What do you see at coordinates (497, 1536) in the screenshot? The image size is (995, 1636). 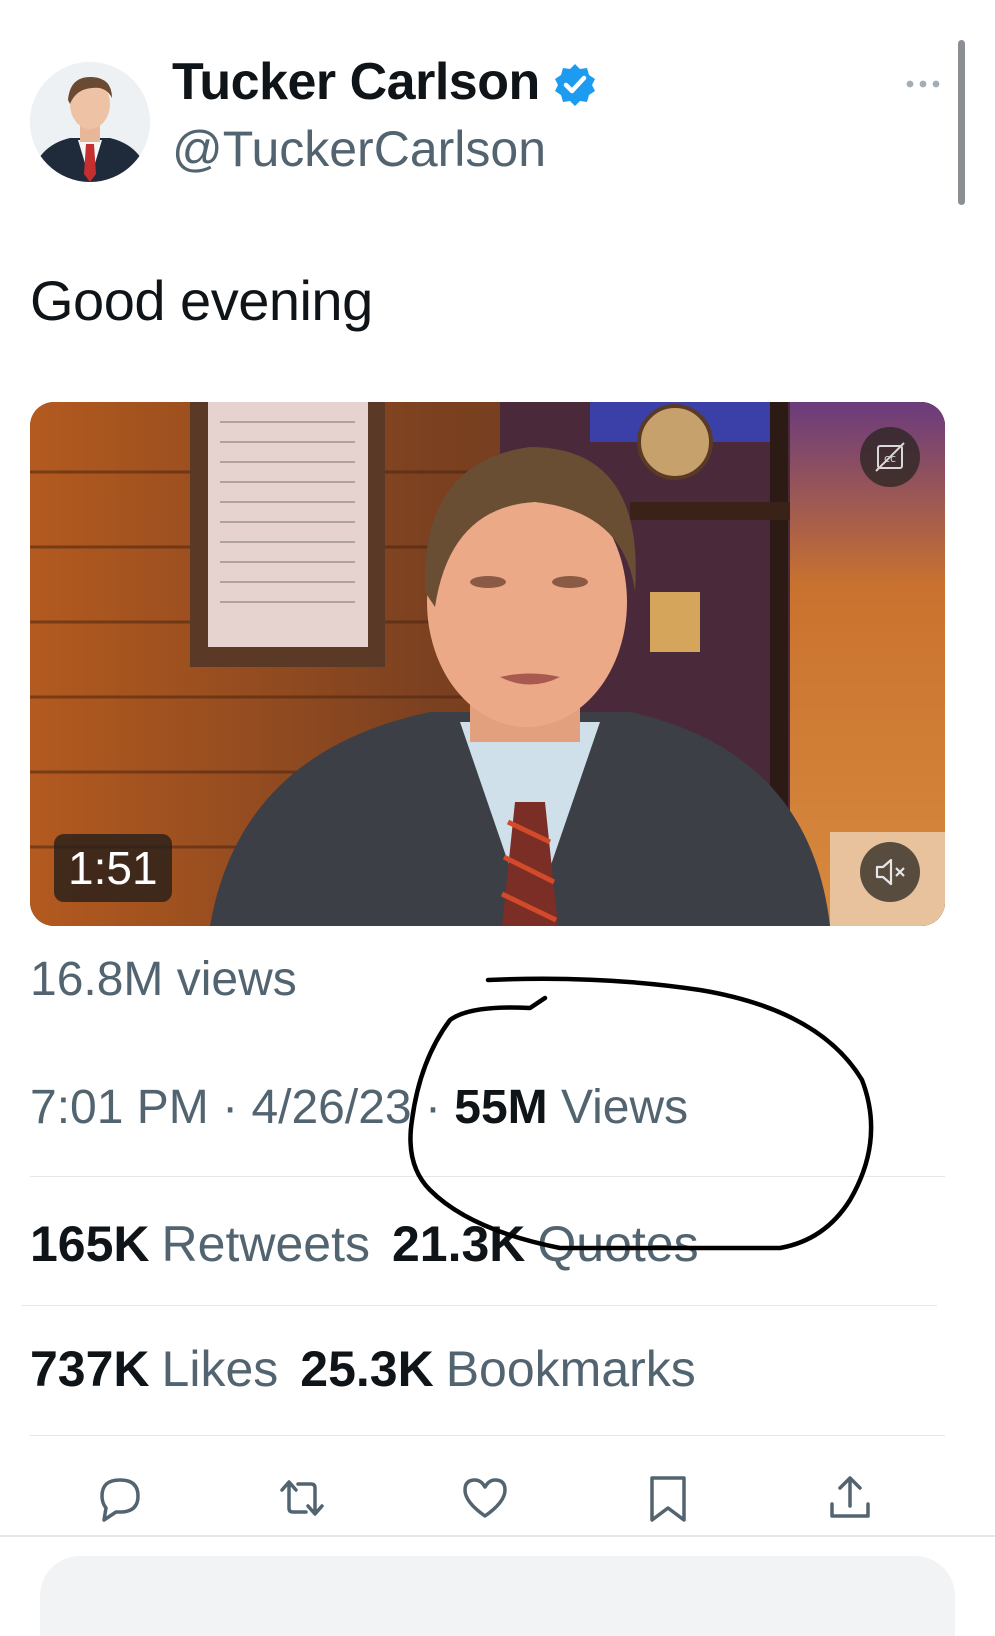 I see `divider` at bounding box center [497, 1536].